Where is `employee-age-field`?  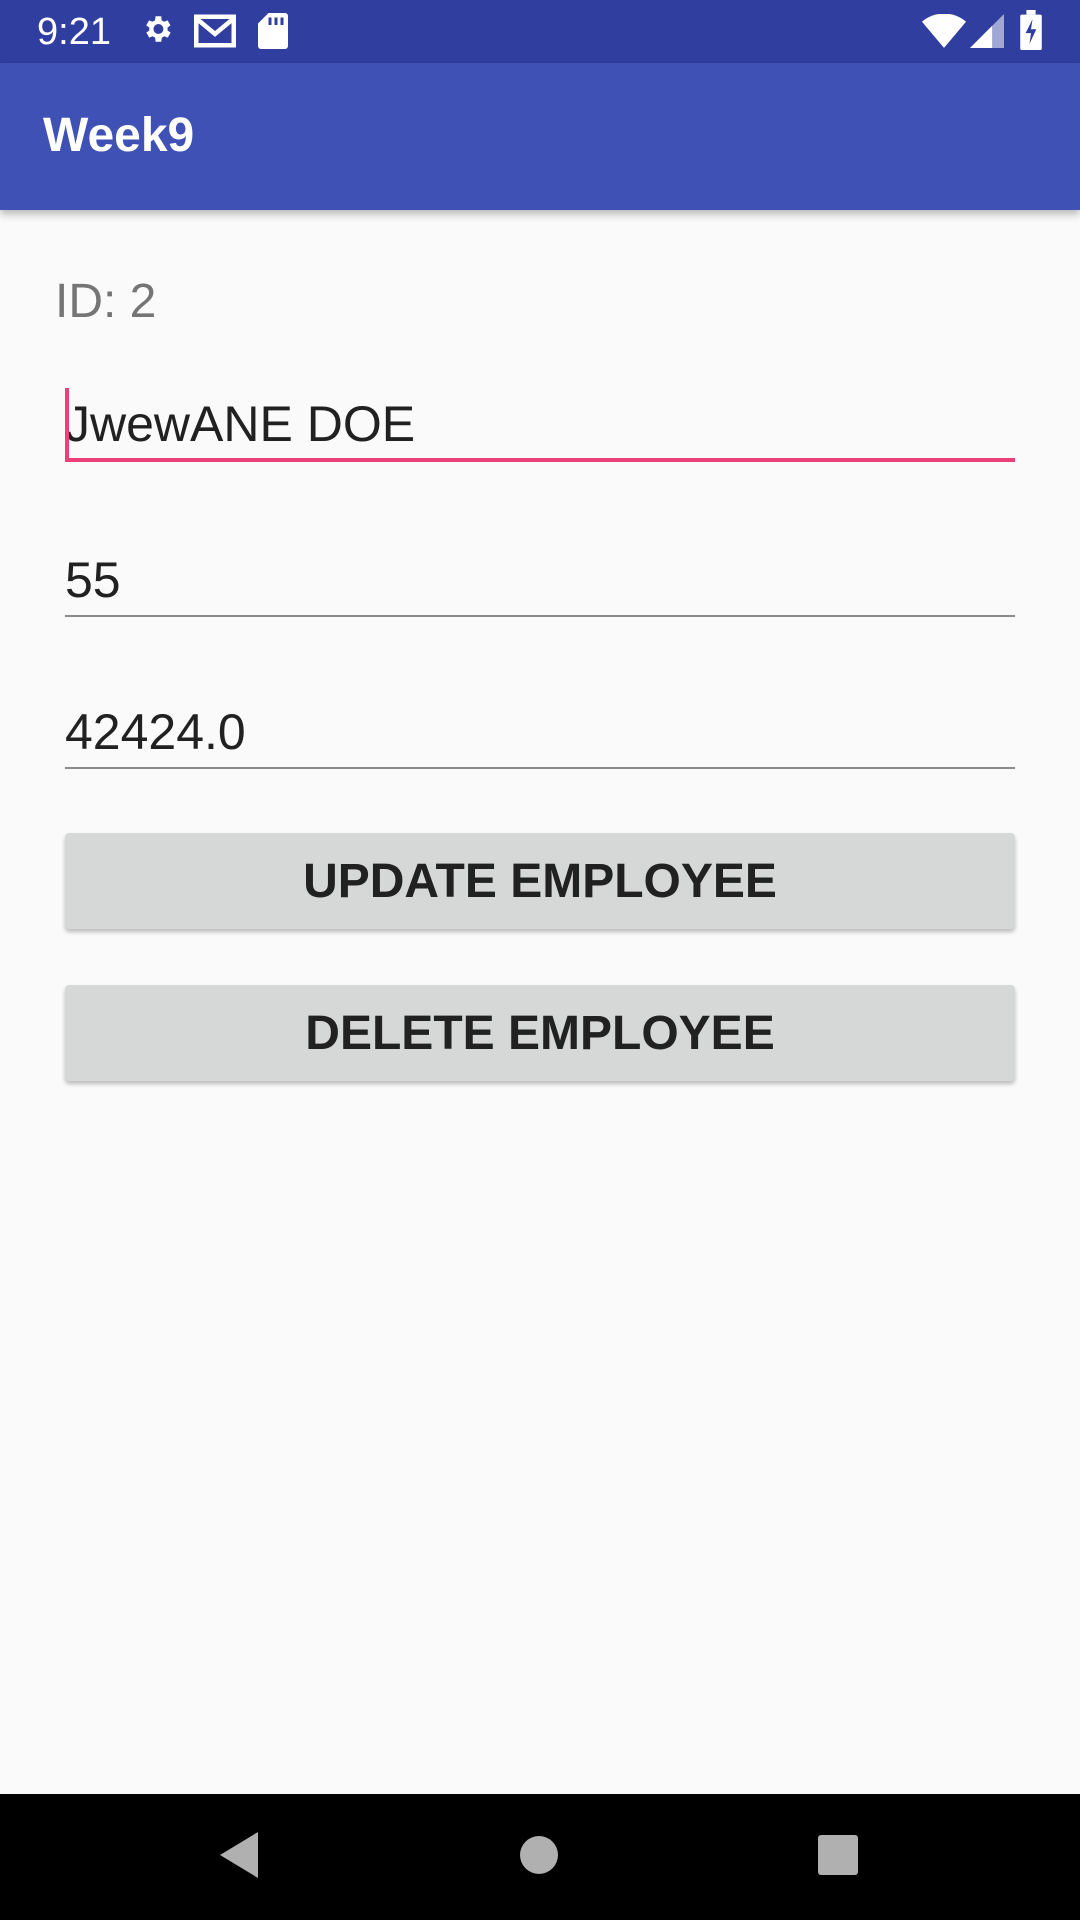 employee-age-field is located at coordinates (540, 581).